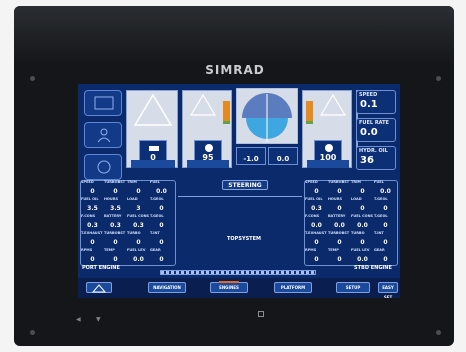 The width and height of the screenshot is (466, 352). I want to click on stbd-engine-cell-label: FUEL LEV, so click(360, 250).